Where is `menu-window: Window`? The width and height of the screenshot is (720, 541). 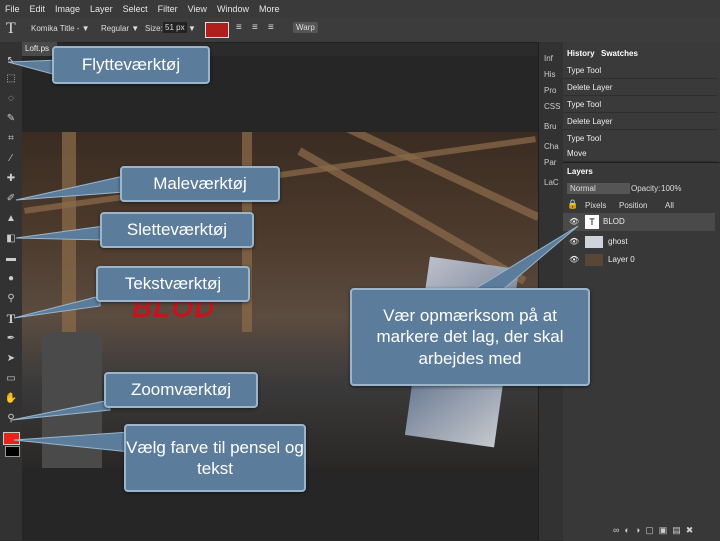
menu-window: Window is located at coordinates (233, 9).